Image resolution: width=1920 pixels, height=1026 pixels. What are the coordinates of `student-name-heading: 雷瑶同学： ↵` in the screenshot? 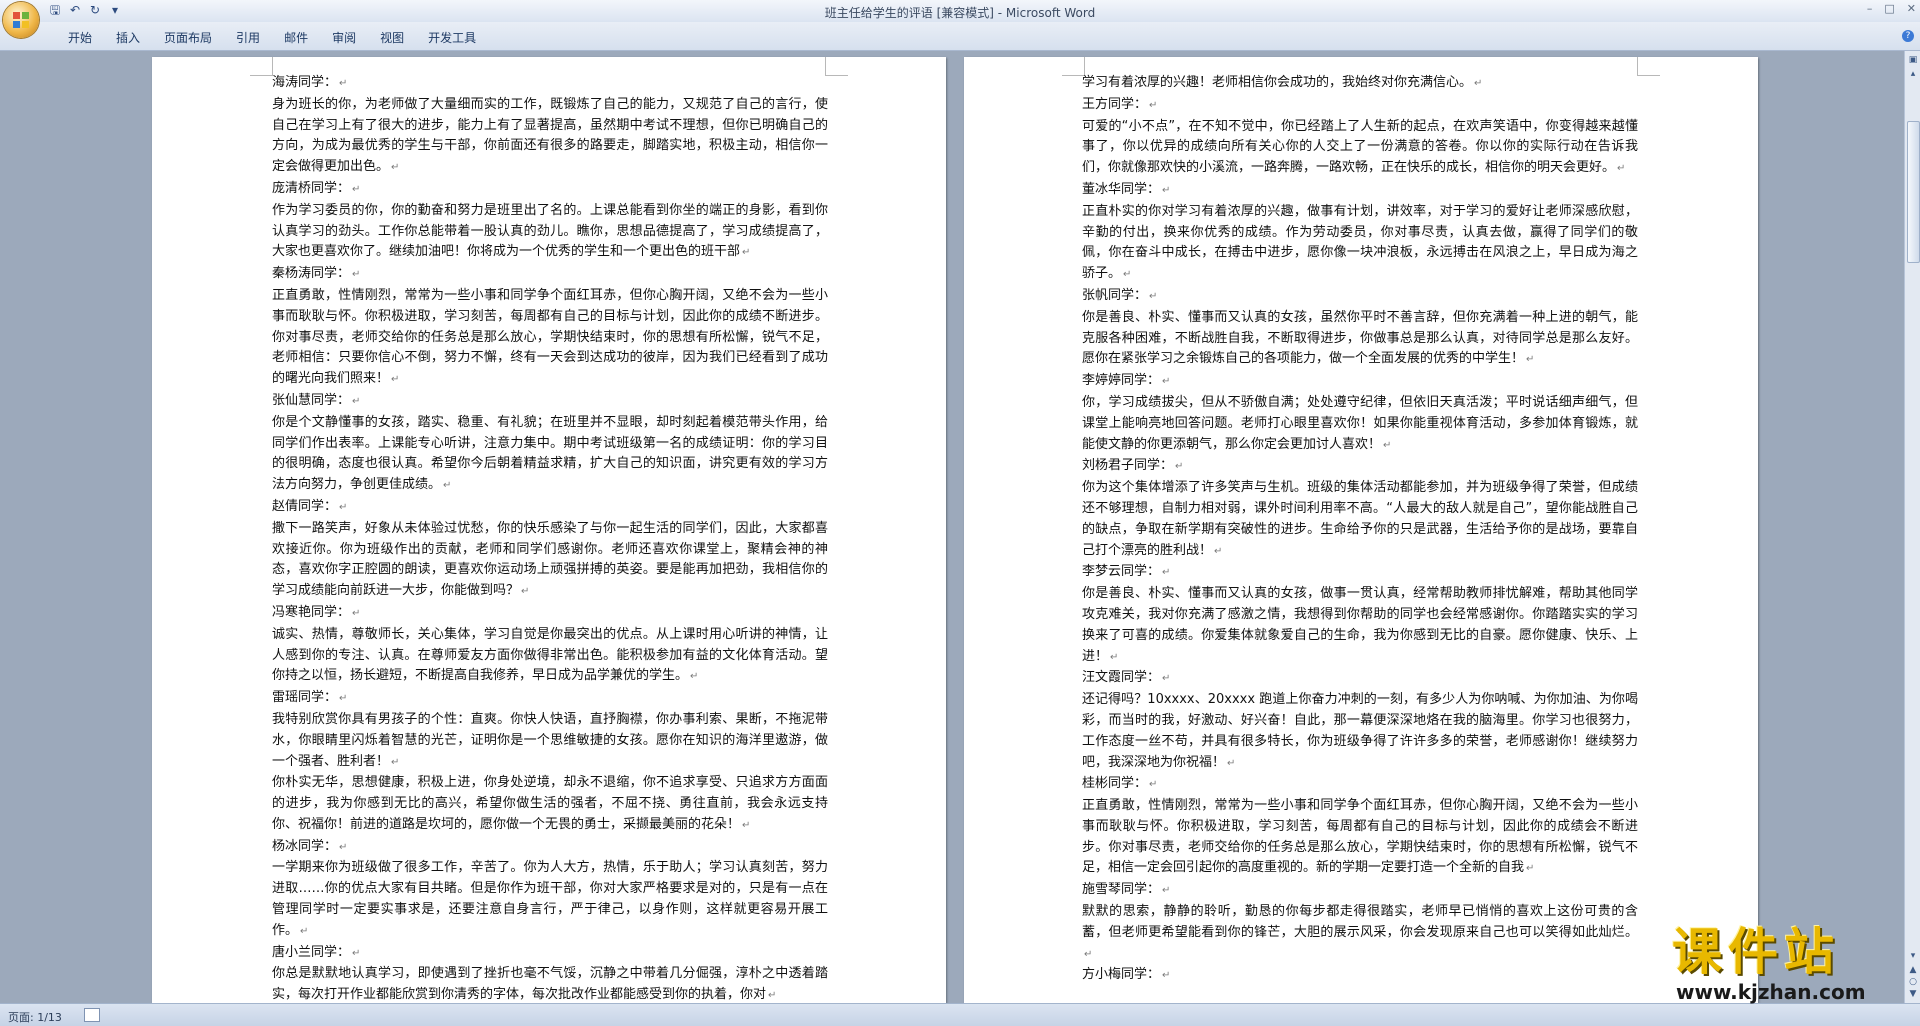 It's located at (550, 699).